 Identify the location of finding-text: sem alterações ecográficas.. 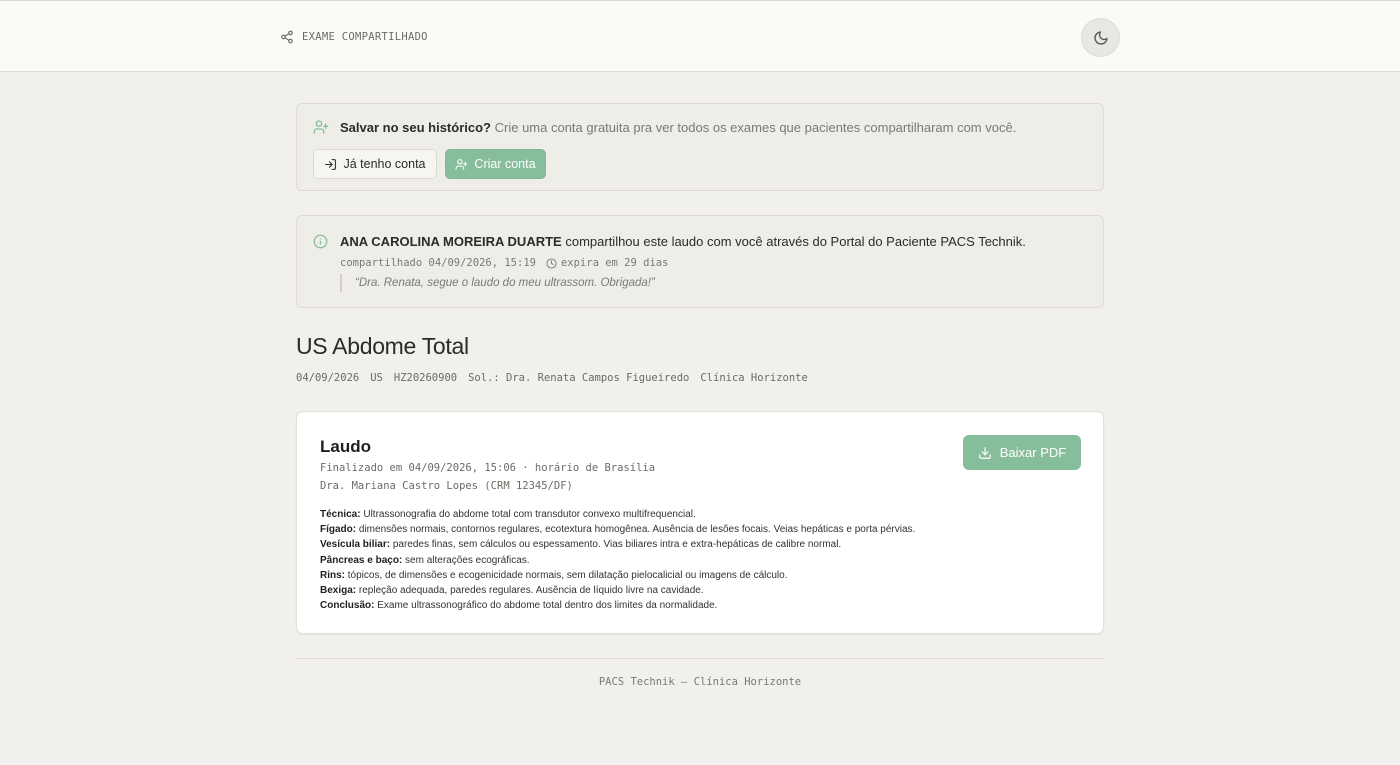
(467, 560).